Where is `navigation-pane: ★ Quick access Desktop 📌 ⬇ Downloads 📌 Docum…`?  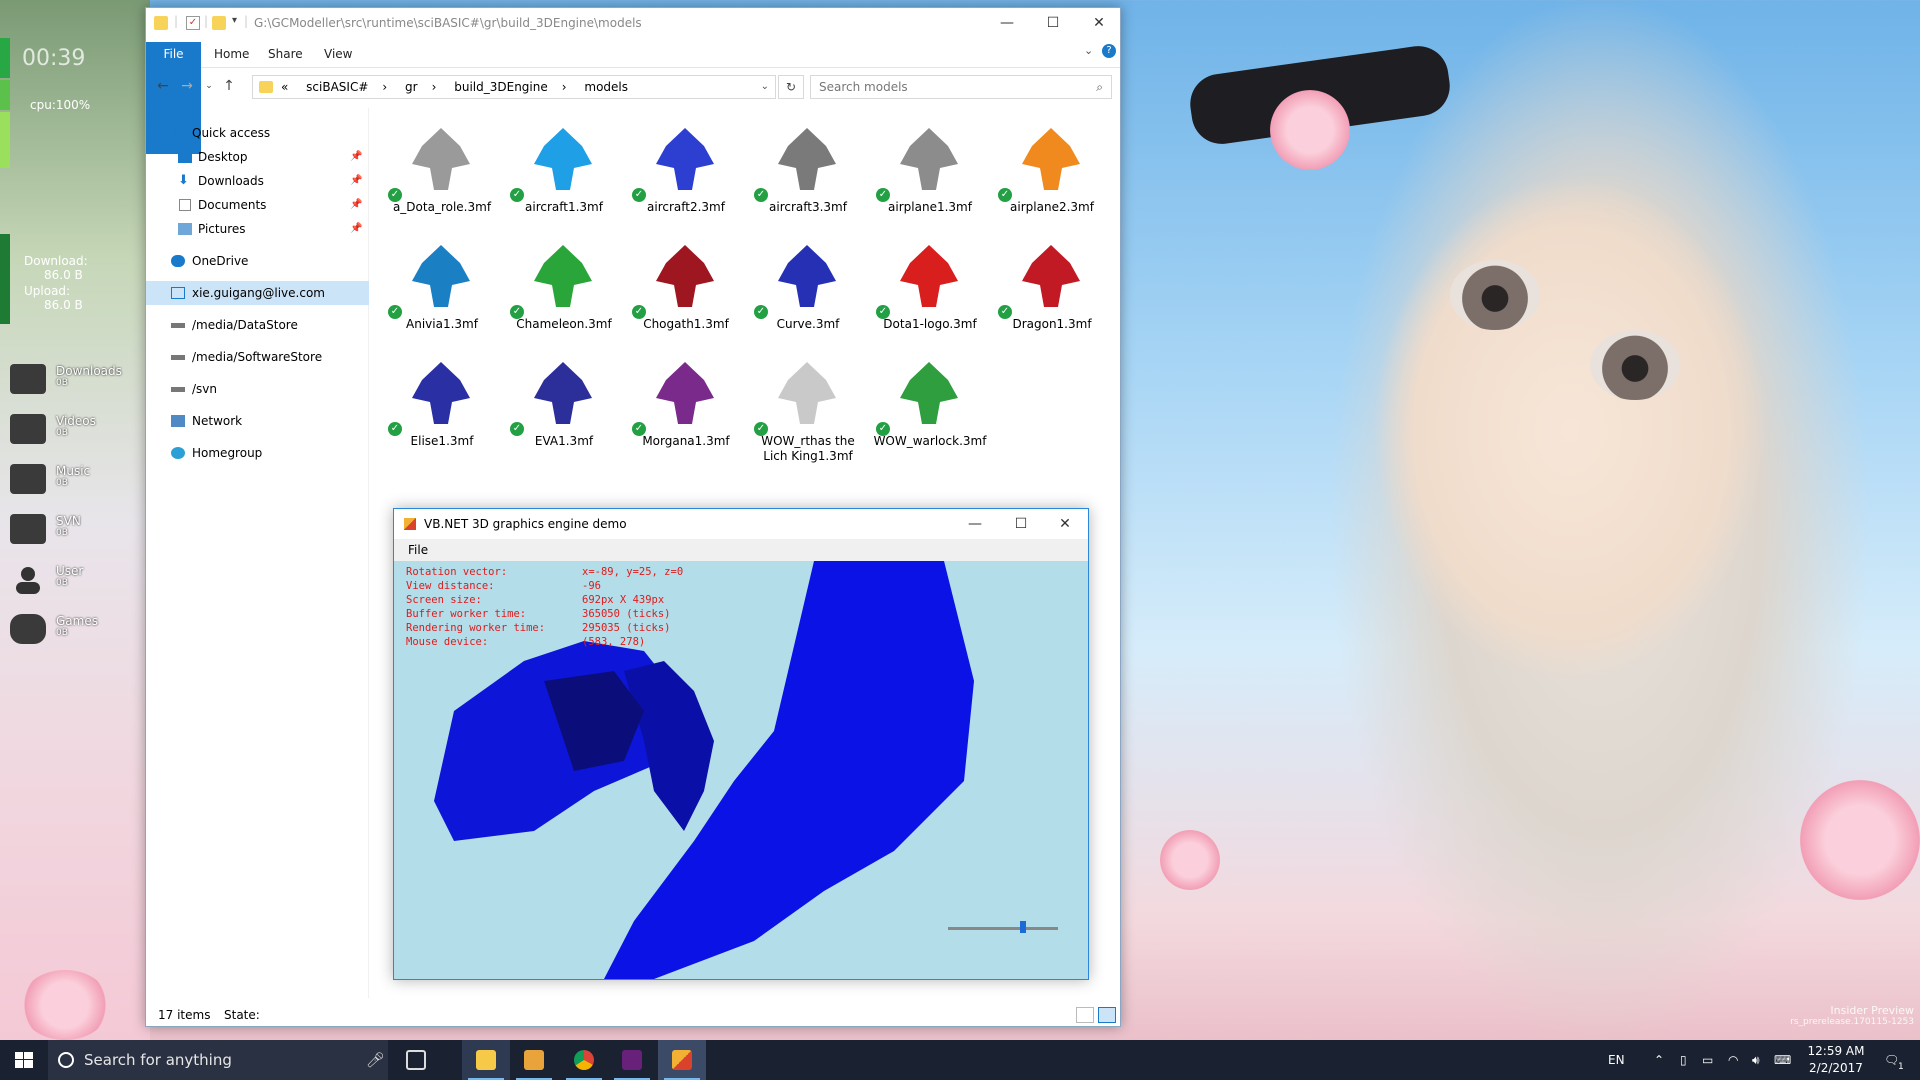 navigation-pane: ★ Quick access Desktop 📌 ⬇ Downloads 📌 Docum… is located at coordinates (257, 553).